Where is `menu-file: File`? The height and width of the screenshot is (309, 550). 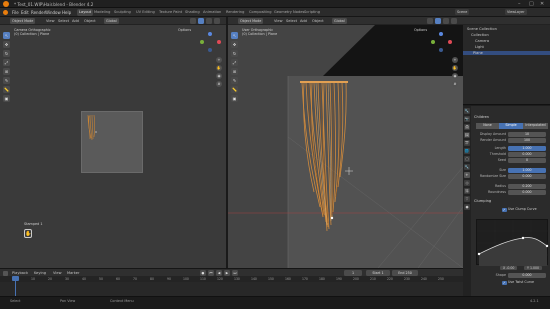 menu-file: File is located at coordinates (15, 12).